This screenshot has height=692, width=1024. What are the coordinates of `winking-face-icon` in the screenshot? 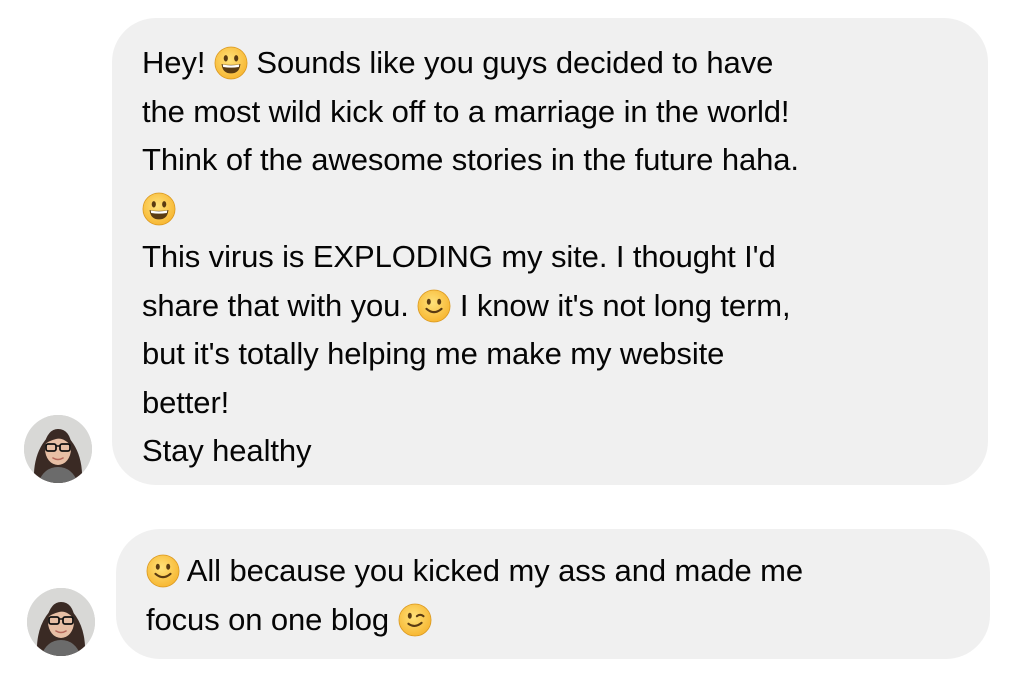 It's located at (415, 620).